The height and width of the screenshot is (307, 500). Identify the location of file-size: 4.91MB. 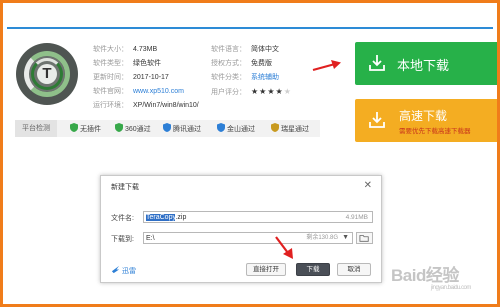
(356, 217).